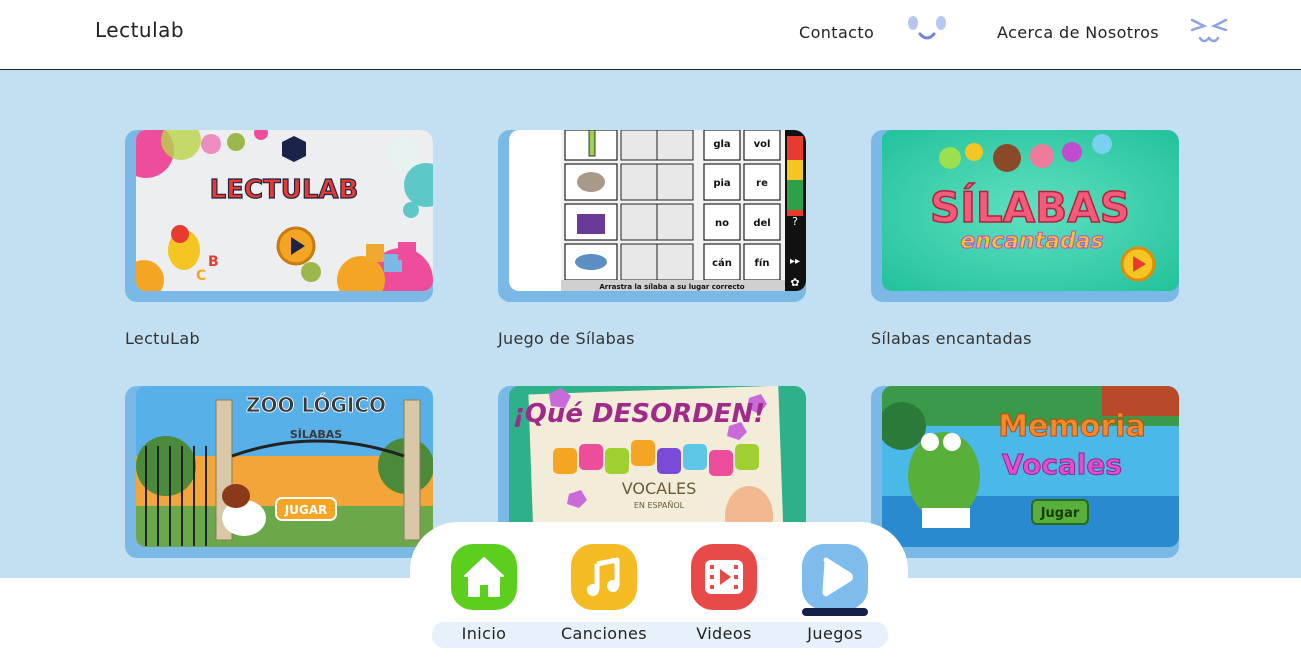 This screenshot has width=1301, height=662. I want to click on svg-text: gla, so click(721, 144).